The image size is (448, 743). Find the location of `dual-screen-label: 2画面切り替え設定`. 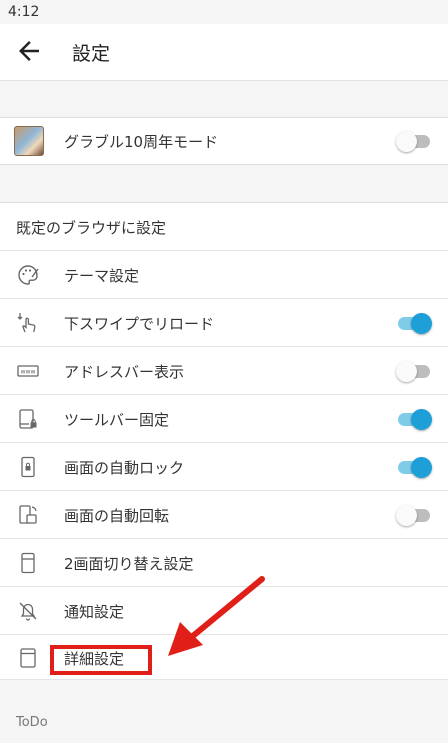

dual-screen-label: 2画面切り替え設定 is located at coordinates (129, 564).